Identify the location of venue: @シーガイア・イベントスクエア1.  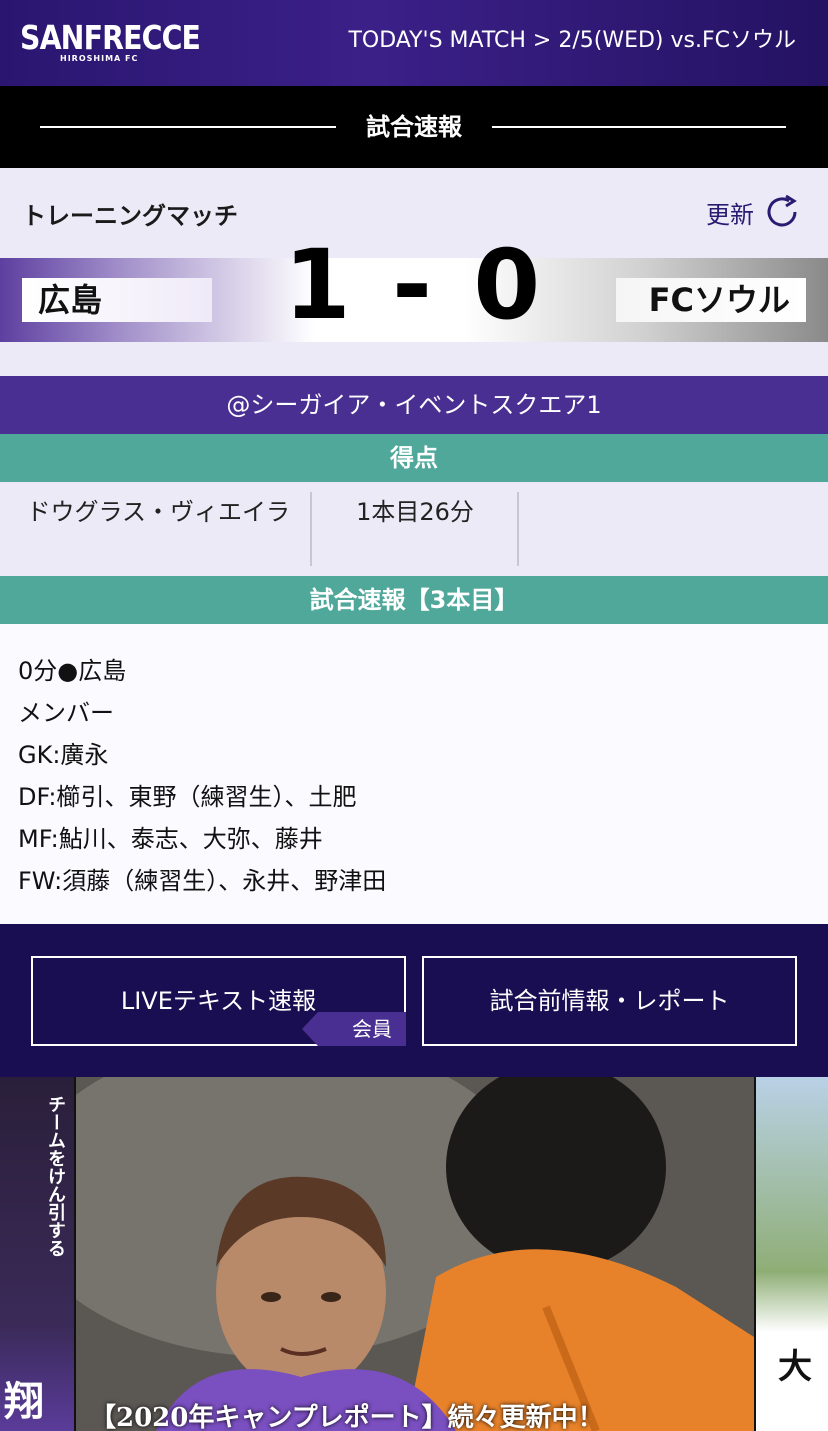
(414, 405).